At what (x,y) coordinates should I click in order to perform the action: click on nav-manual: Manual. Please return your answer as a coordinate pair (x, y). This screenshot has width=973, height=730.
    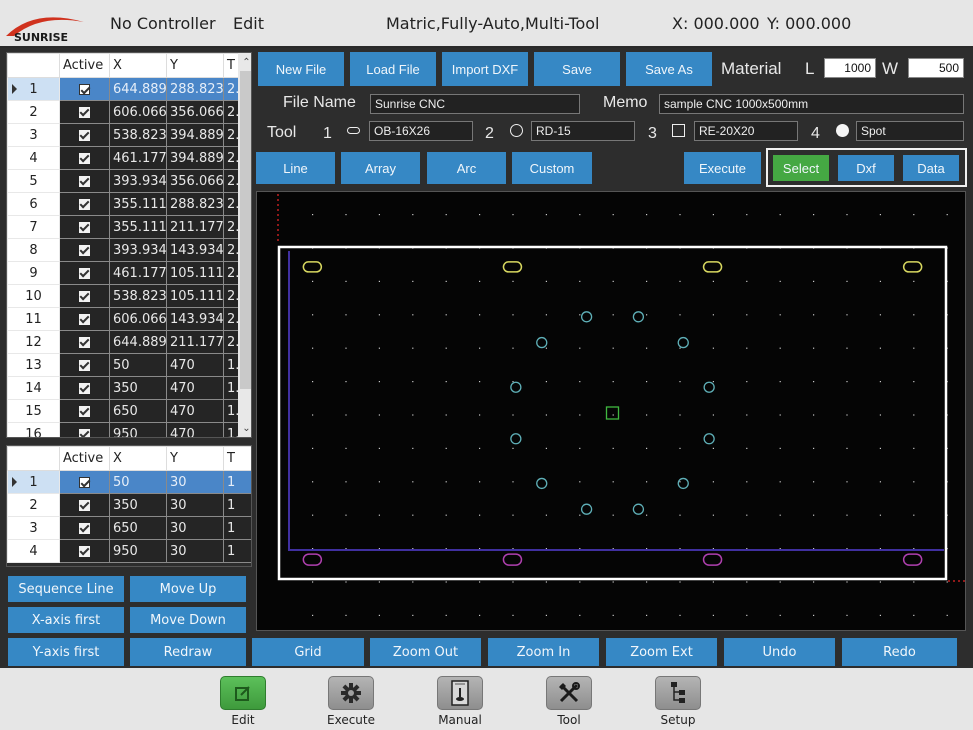
    Looking at the image, I should click on (460, 701).